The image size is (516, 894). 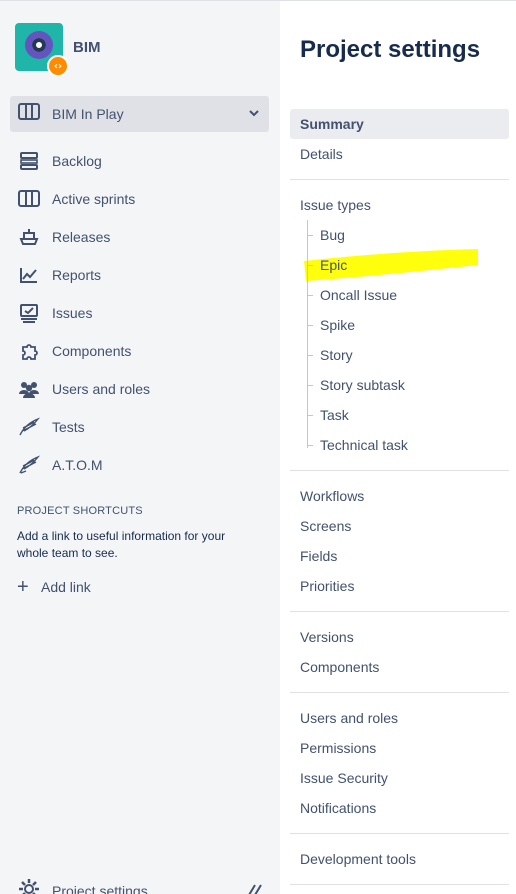 I want to click on settings-nav-fields: Fields, so click(x=399, y=556).